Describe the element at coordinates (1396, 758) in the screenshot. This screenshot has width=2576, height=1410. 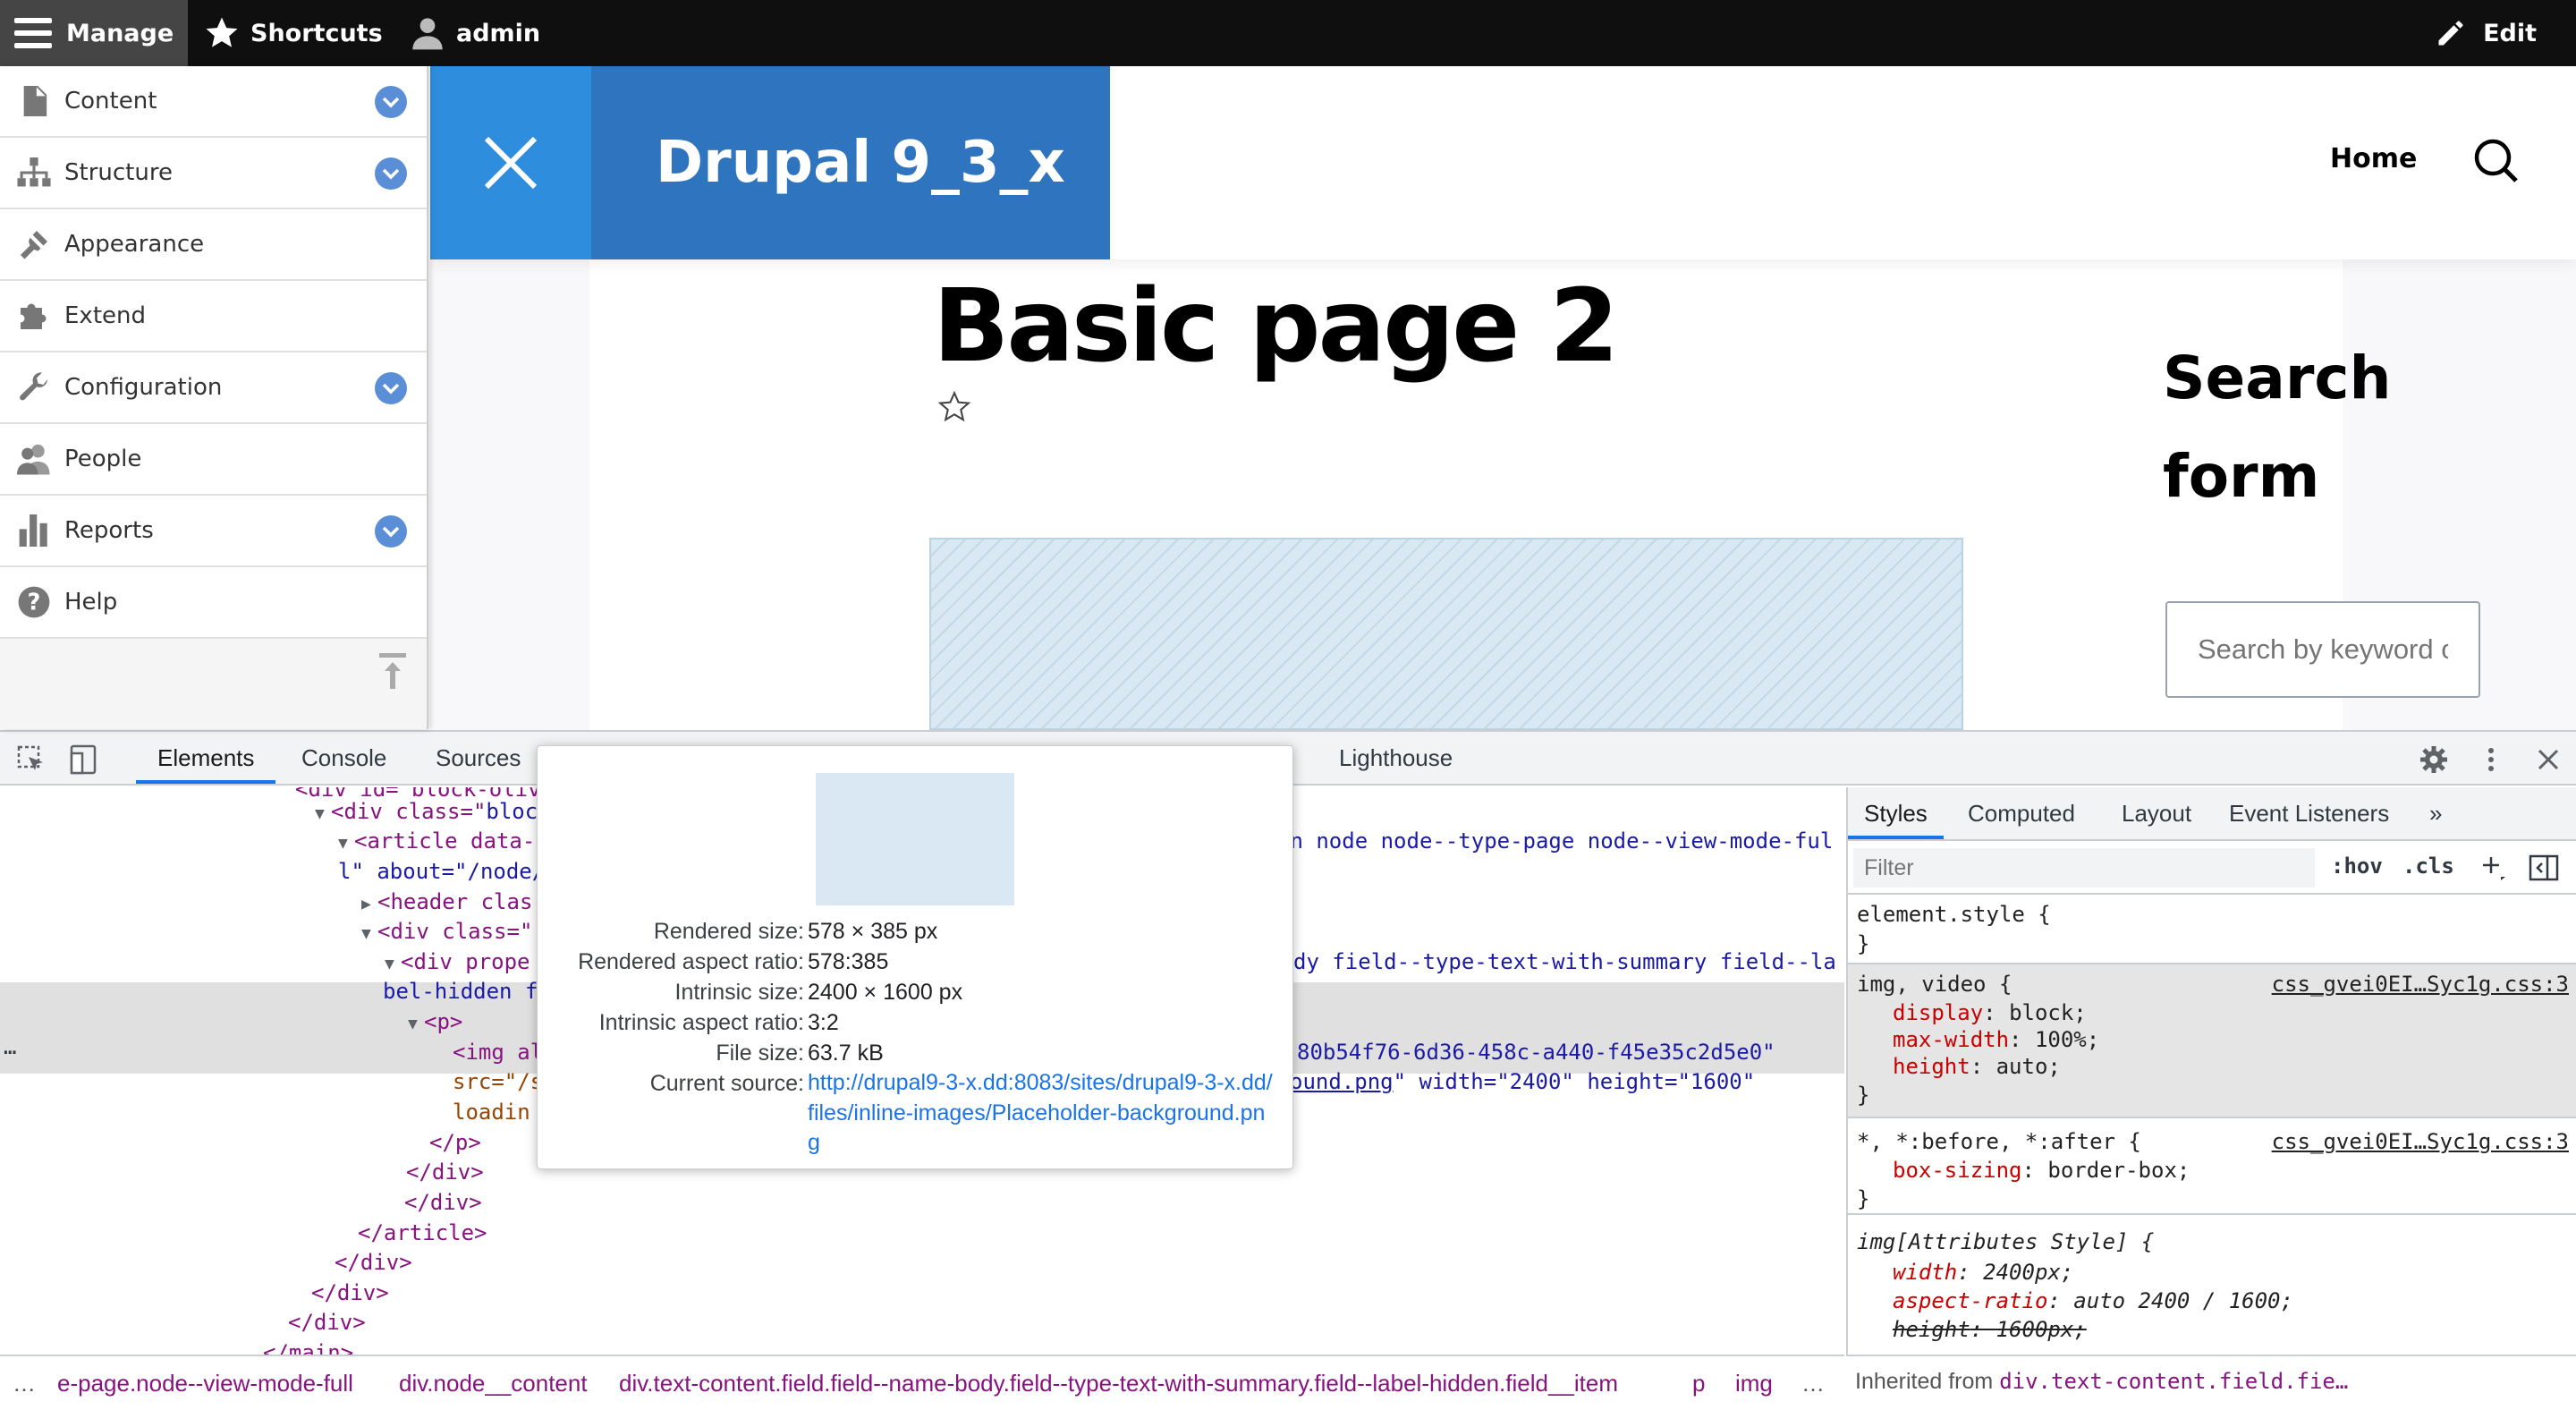
I see `tab-lighthouse: Lighthouse` at that location.